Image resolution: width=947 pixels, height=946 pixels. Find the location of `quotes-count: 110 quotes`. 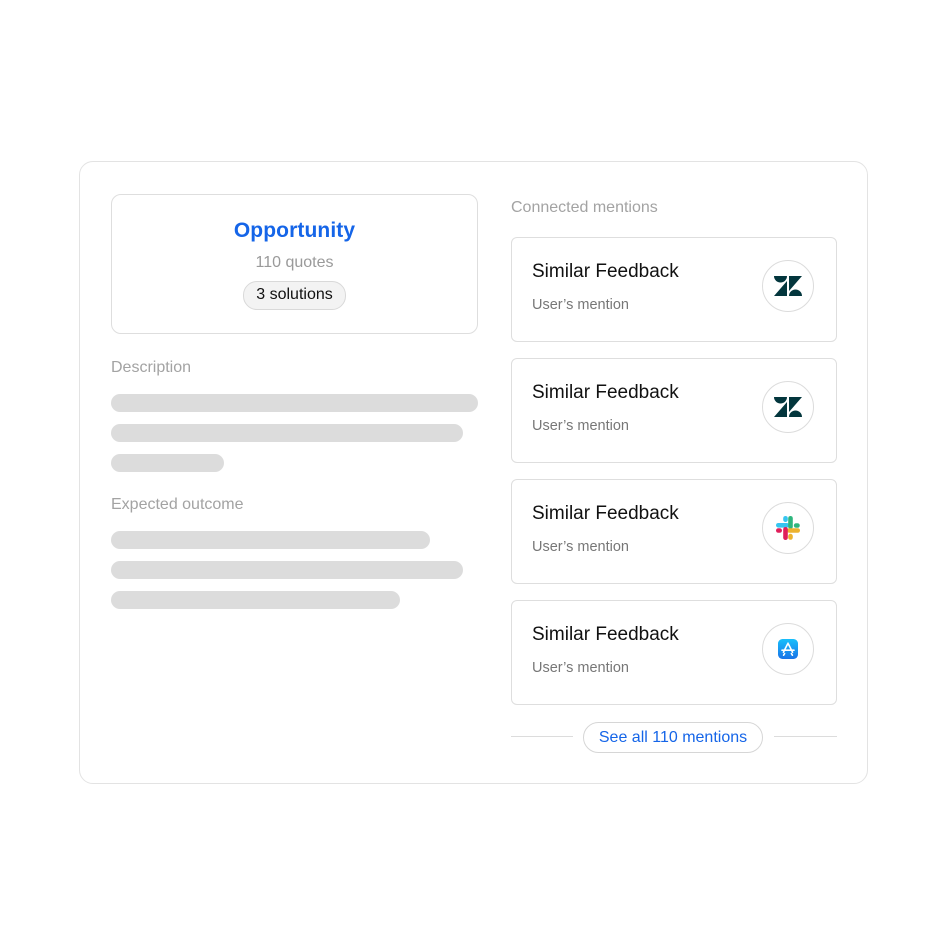

quotes-count: 110 quotes is located at coordinates (294, 262).